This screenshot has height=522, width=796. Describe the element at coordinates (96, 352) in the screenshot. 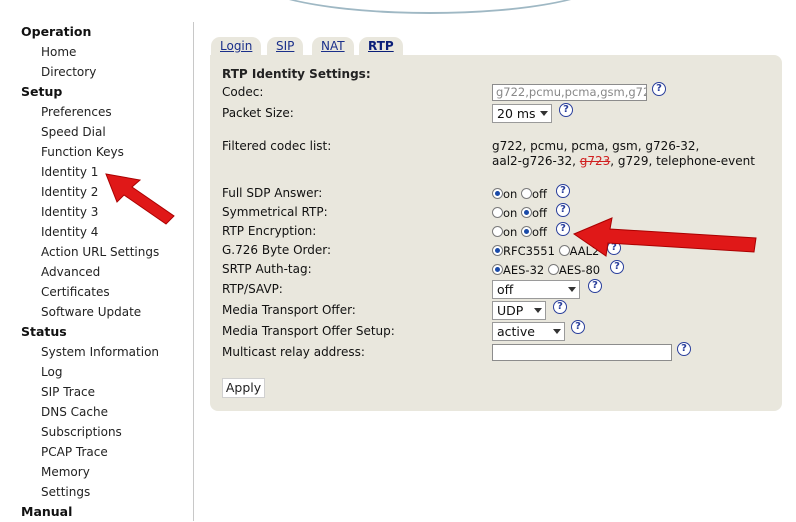

I see `sidebar-item-system-information: System Information` at that location.